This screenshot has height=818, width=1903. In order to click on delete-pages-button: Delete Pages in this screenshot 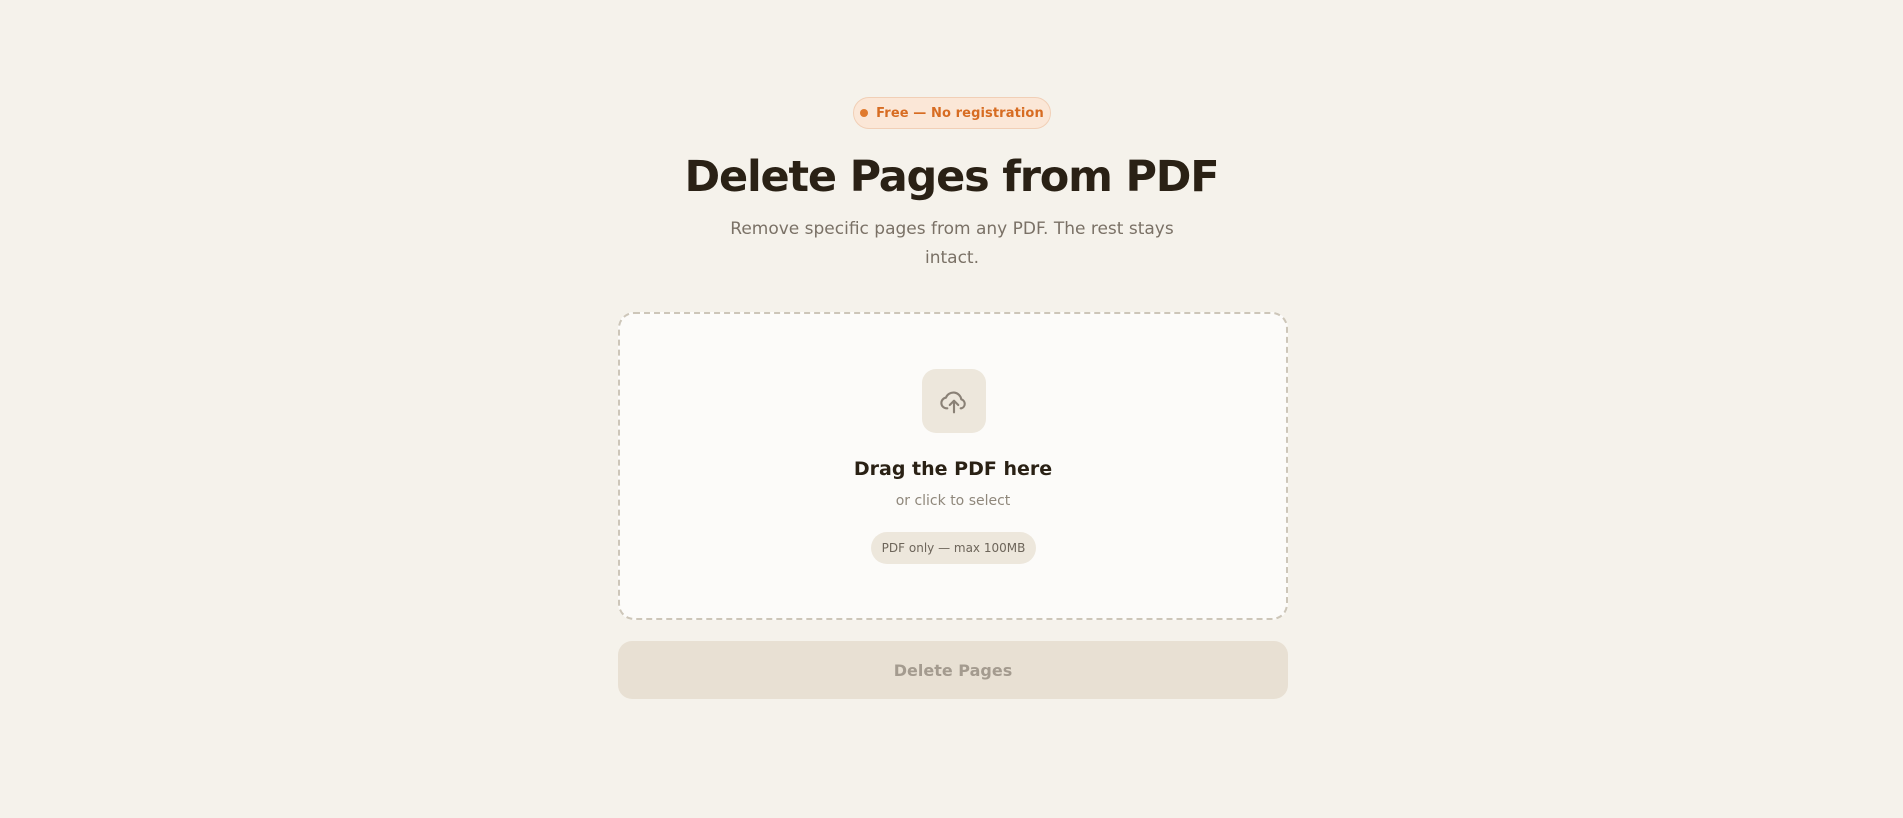, I will do `click(953, 670)`.